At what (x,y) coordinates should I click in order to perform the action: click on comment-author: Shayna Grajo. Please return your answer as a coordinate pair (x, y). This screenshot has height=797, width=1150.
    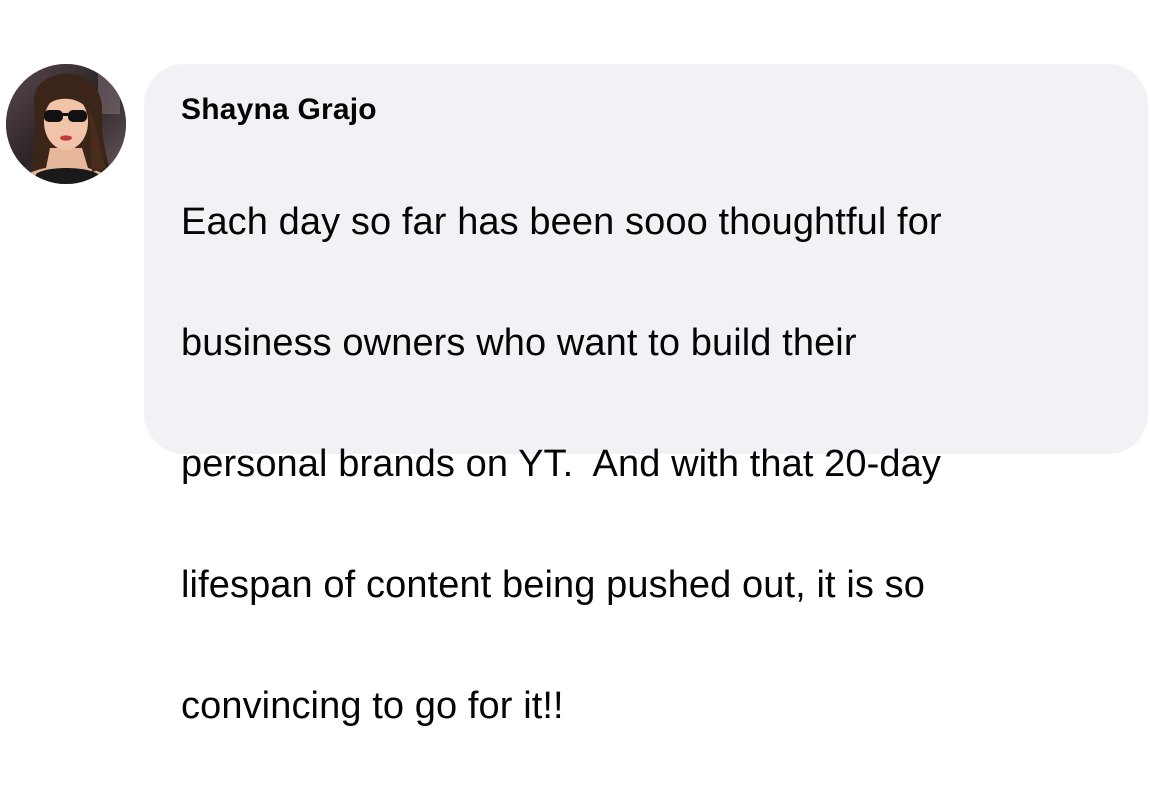
    Looking at the image, I should click on (646, 110).